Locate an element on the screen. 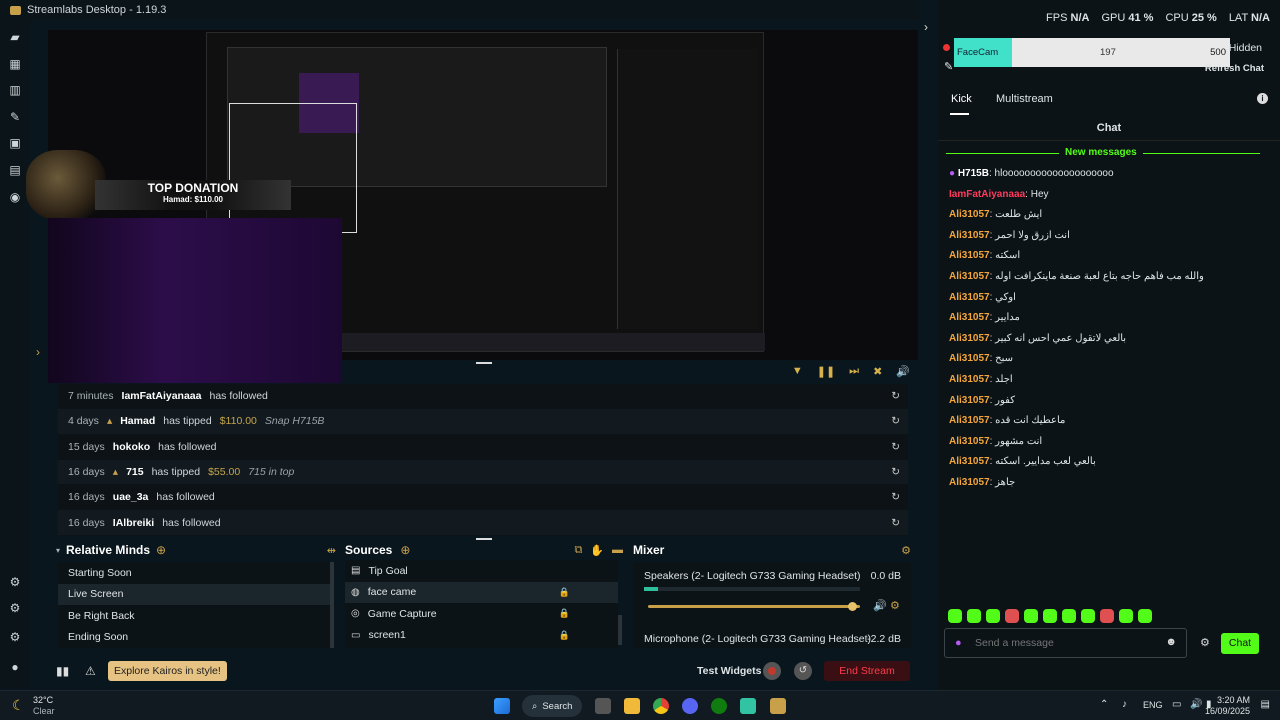 This screenshot has height=720, width=1280. clock-date: 16/09/2025 is located at coordinates (1227, 711).